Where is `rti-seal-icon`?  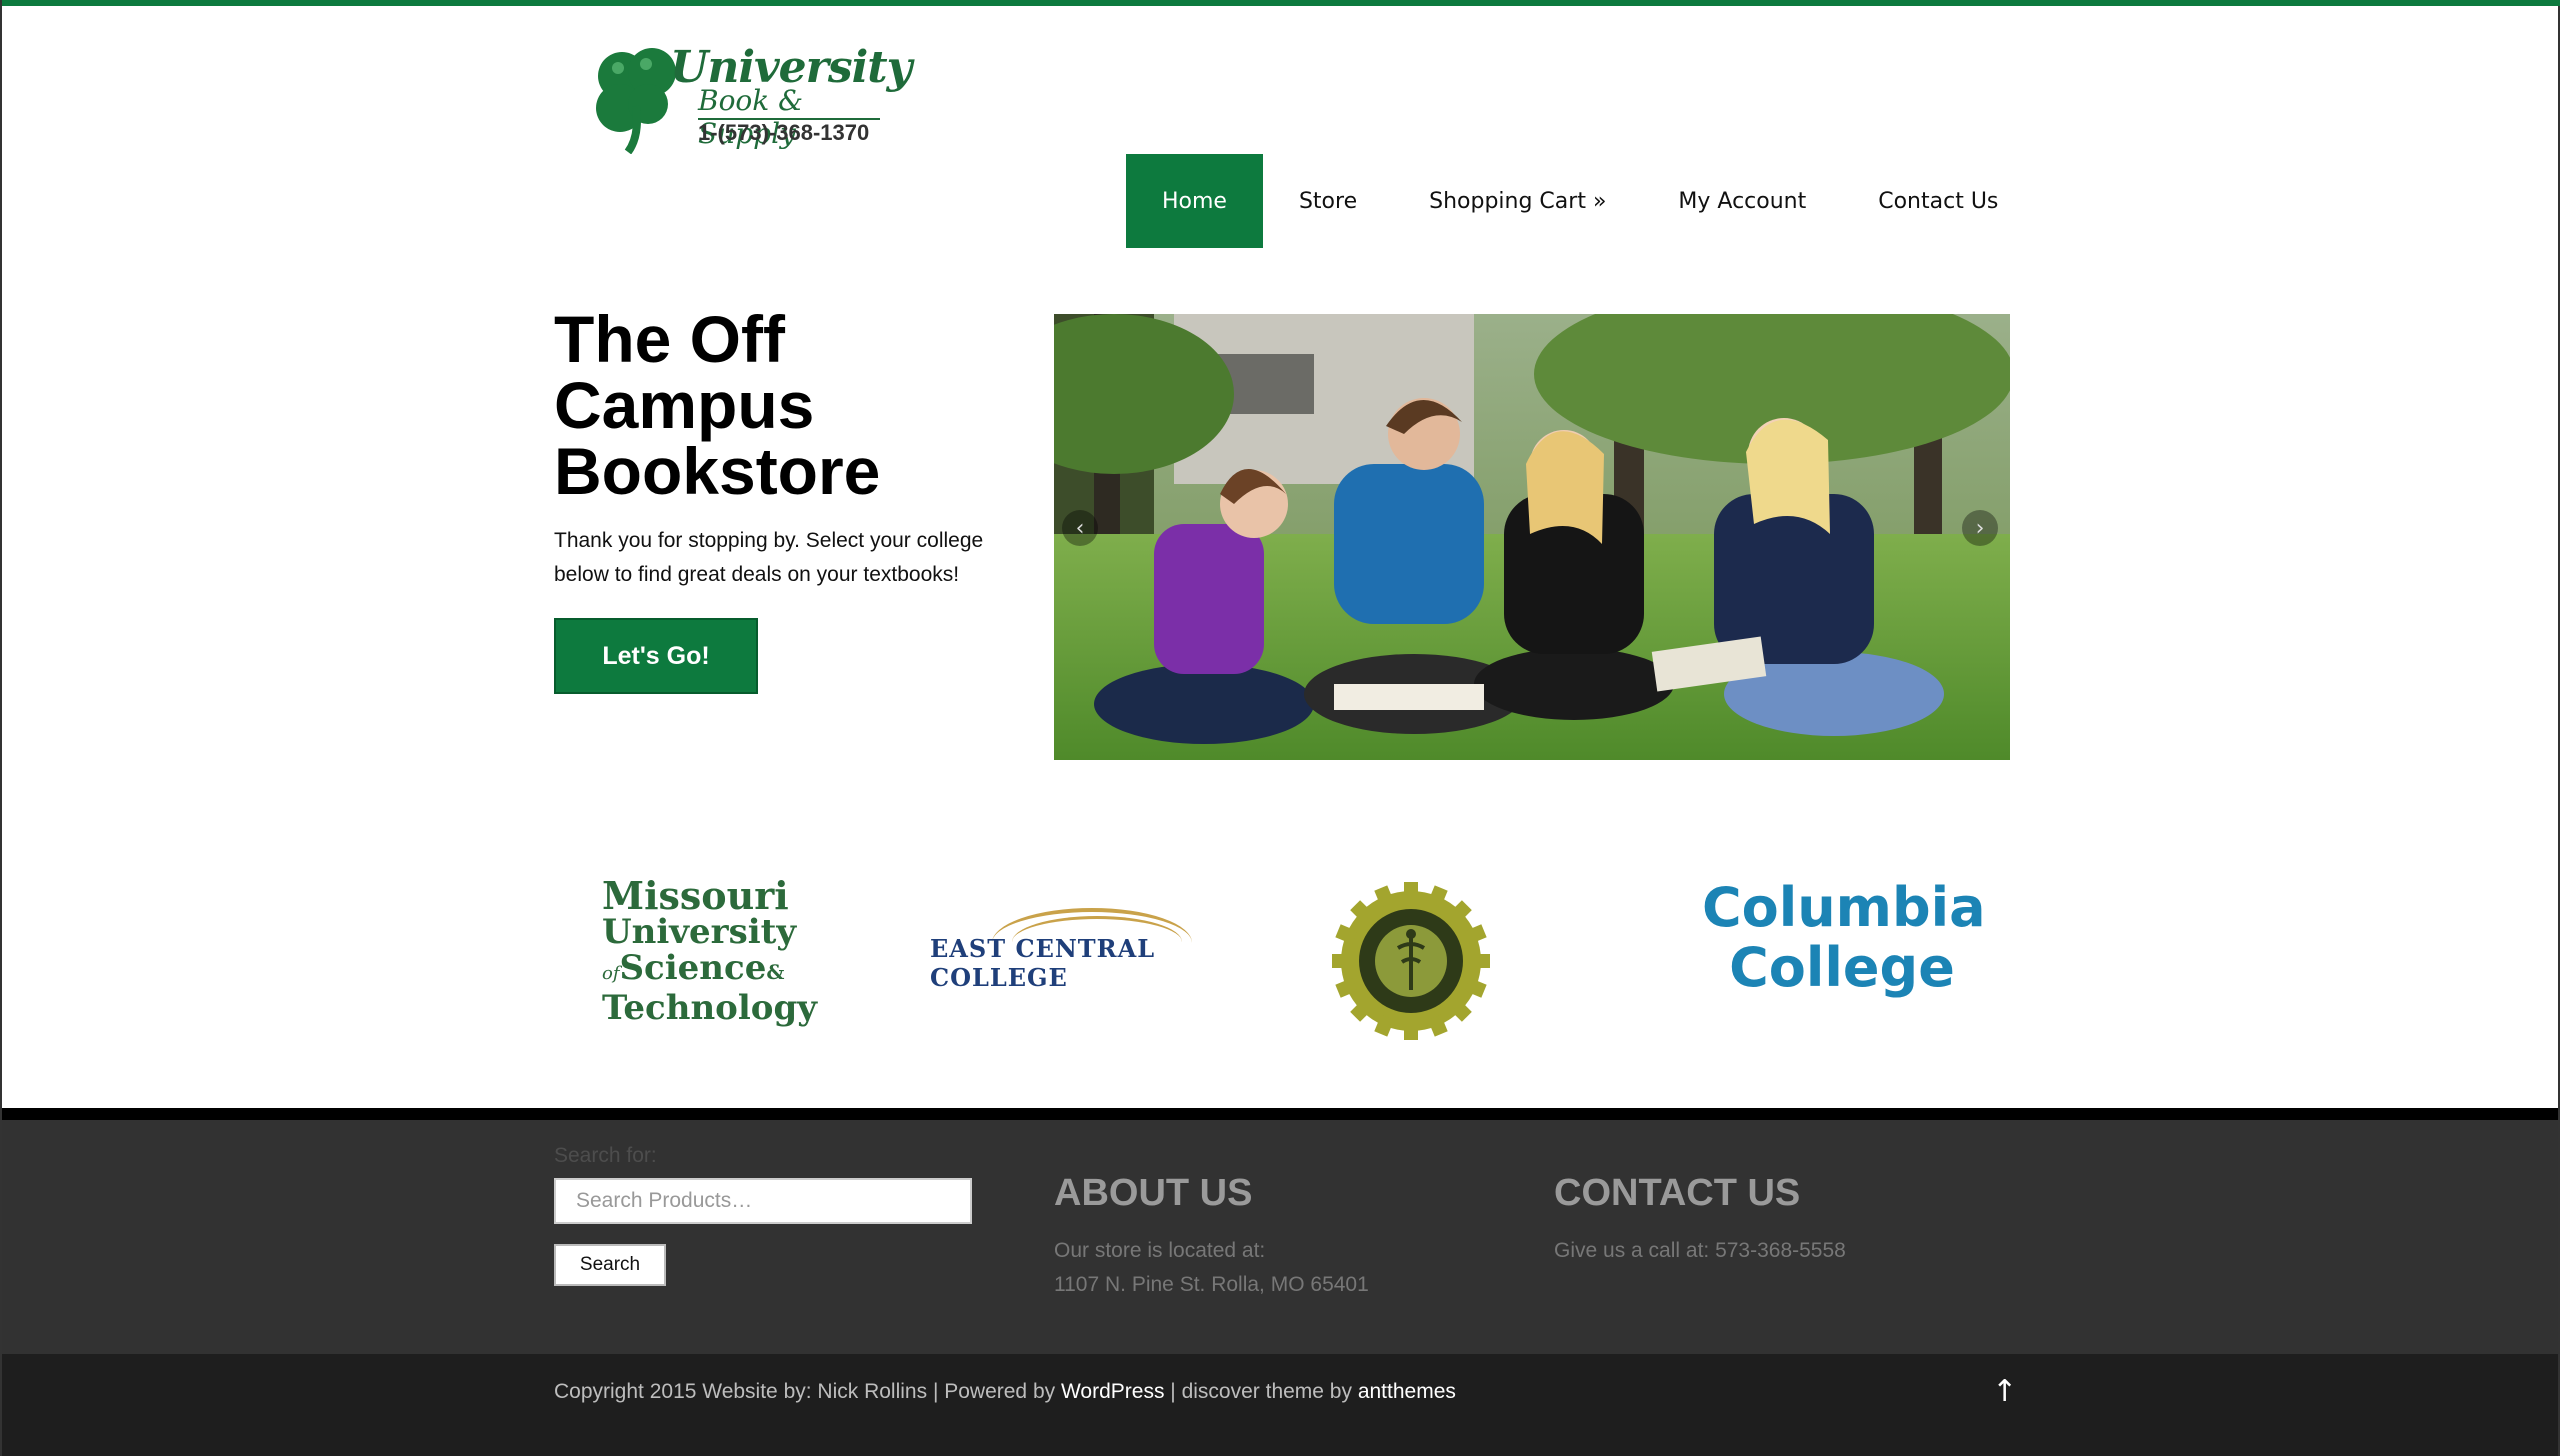
rti-seal-icon is located at coordinates (1411, 961).